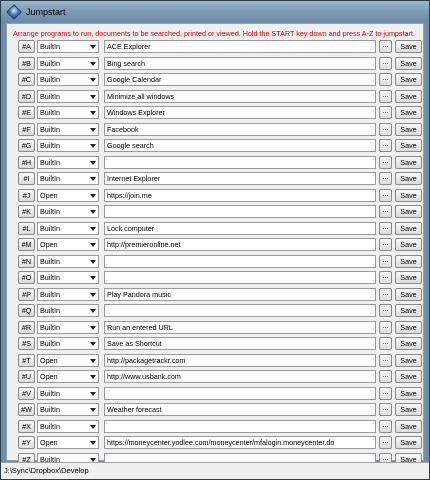  What do you see at coordinates (240, 129) in the screenshot?
I see `target-input: Facebook` at bounding box center [240, 129].